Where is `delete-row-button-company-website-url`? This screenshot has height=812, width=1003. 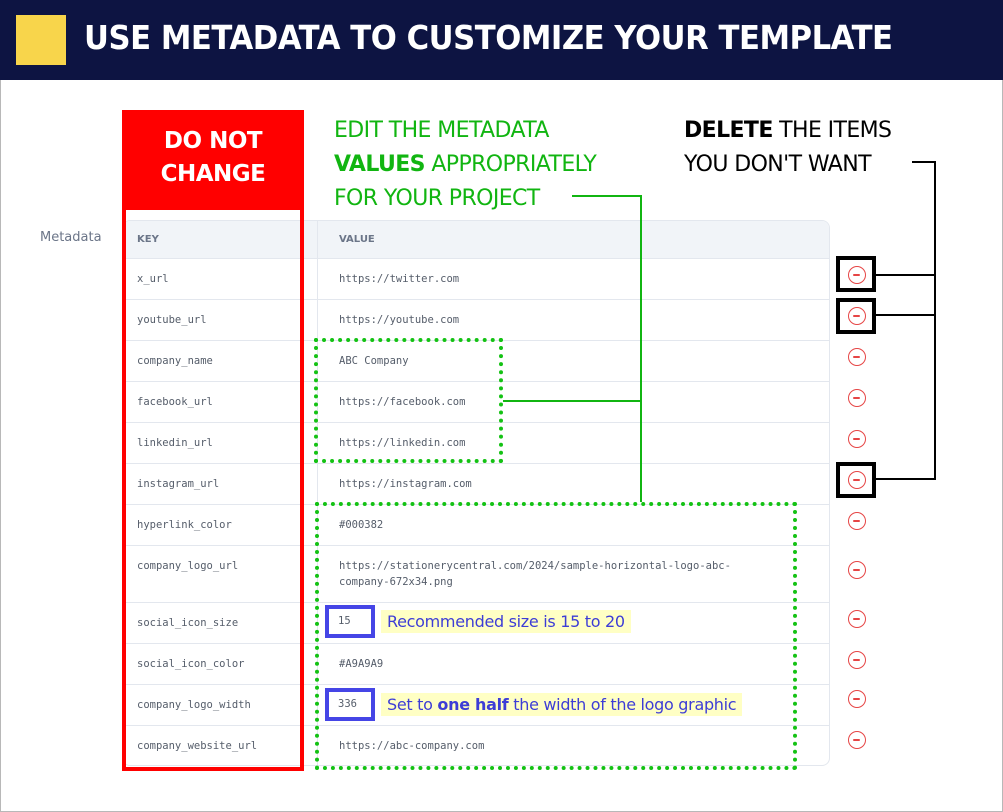
delete-row-button-company-website-url is located at coordinates (857, 740).